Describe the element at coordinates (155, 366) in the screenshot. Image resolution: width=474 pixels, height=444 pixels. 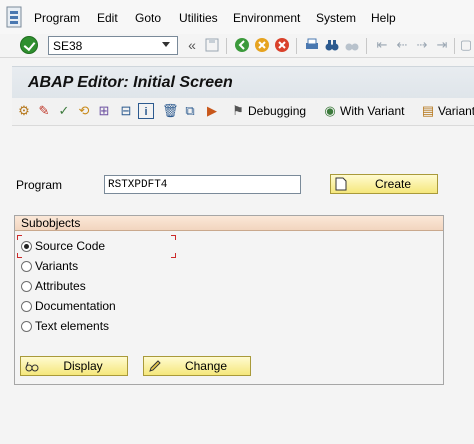
I see `change-pencil-icon` at that location.